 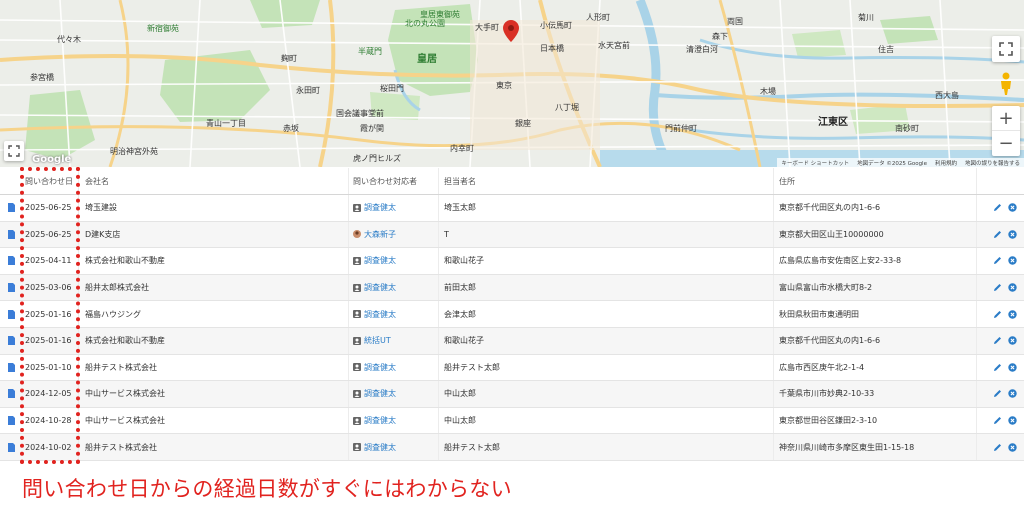 I want to click on map-fullscreen-toggle, so click(x=1006, y=49).